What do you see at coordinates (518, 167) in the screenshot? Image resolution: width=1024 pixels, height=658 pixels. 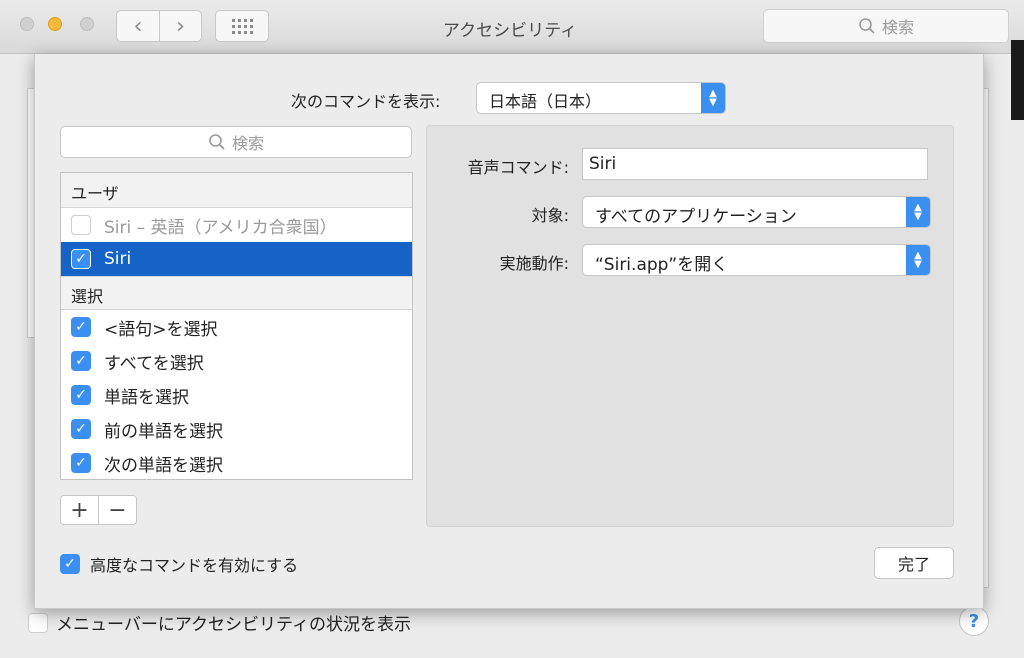 I see `voice-command-label: 音声コマンド:` at bounding box center [518, 167].